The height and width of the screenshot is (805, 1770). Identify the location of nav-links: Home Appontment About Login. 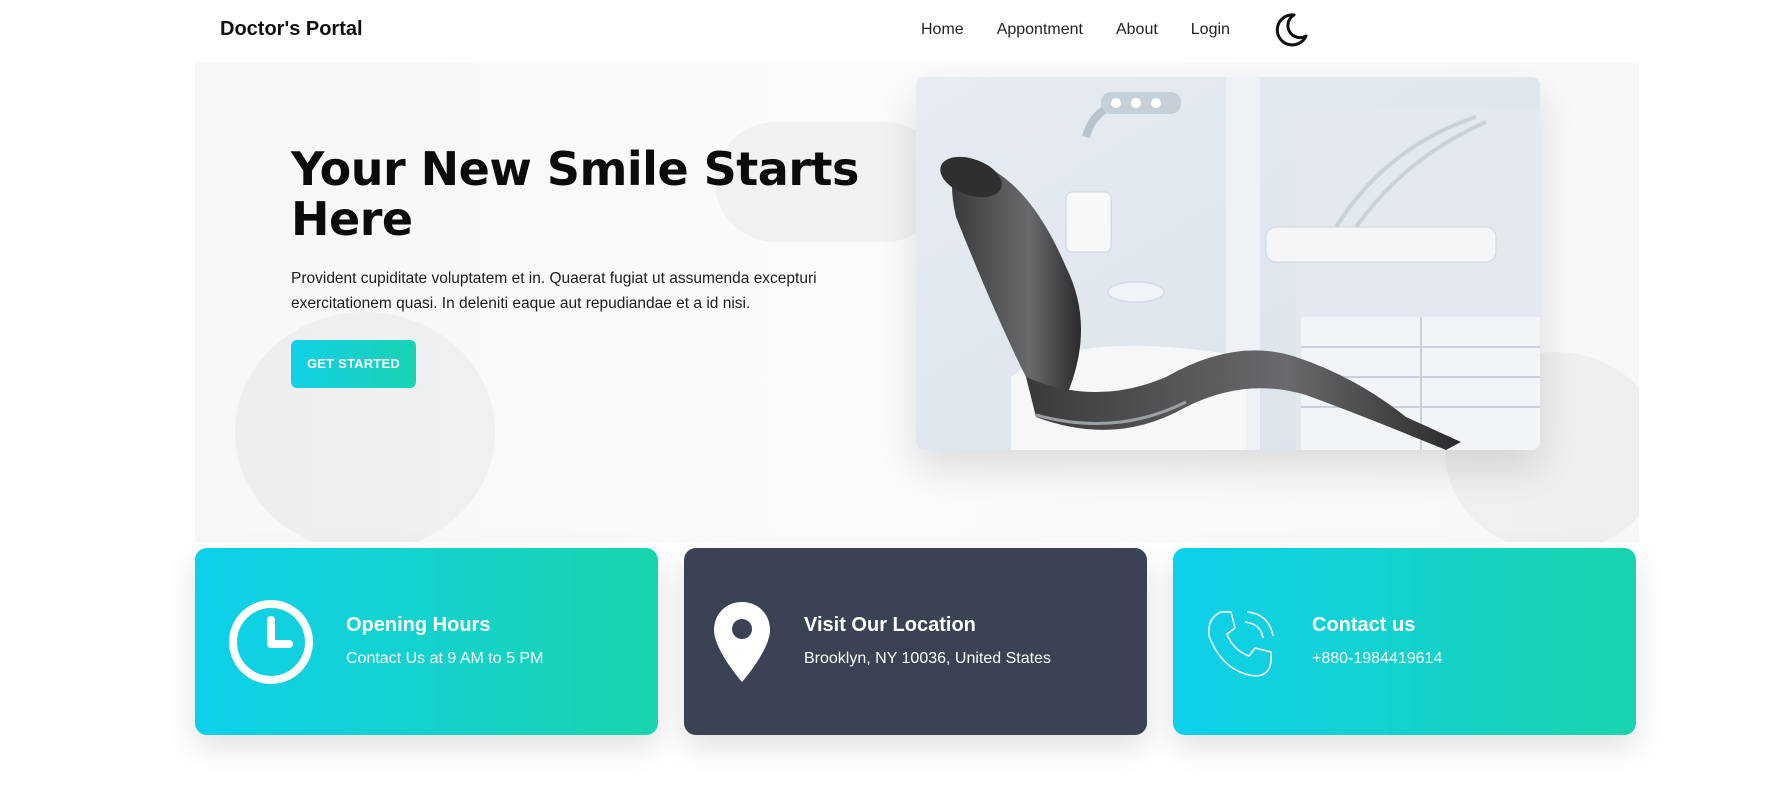
(1075, 30).